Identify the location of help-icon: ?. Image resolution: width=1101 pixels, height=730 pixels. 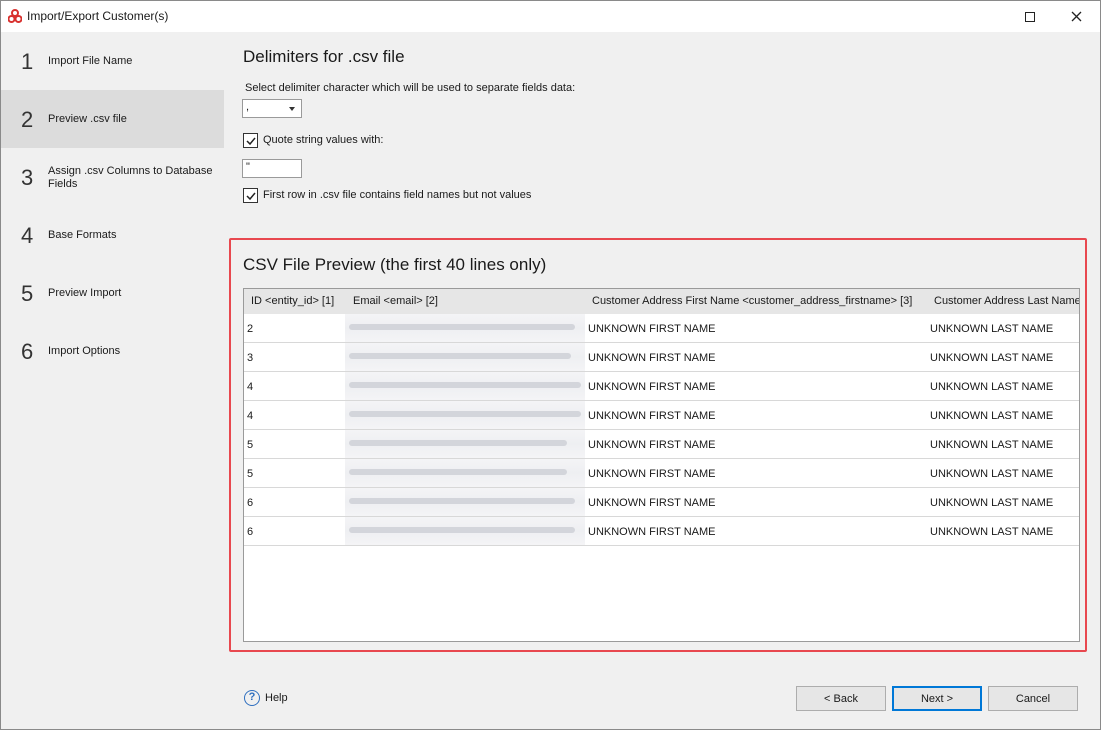
(252, 698).